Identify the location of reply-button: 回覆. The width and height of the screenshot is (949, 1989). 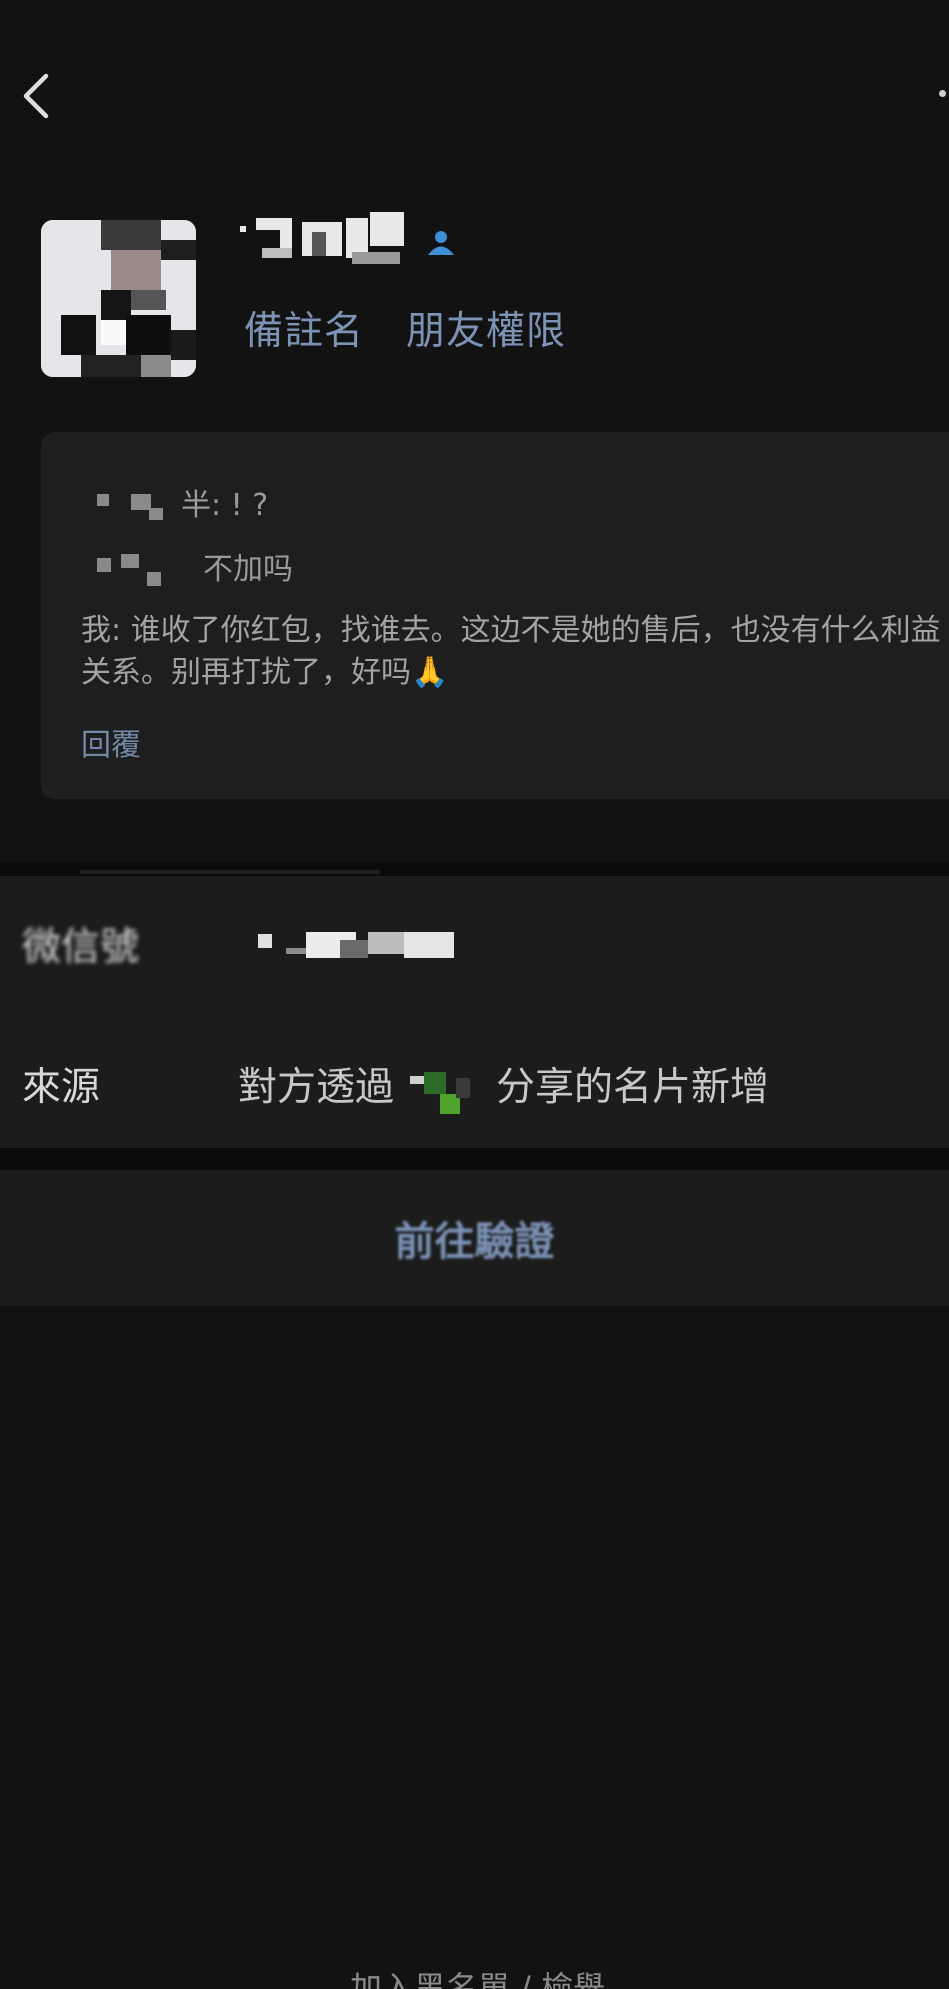
(111, 742).